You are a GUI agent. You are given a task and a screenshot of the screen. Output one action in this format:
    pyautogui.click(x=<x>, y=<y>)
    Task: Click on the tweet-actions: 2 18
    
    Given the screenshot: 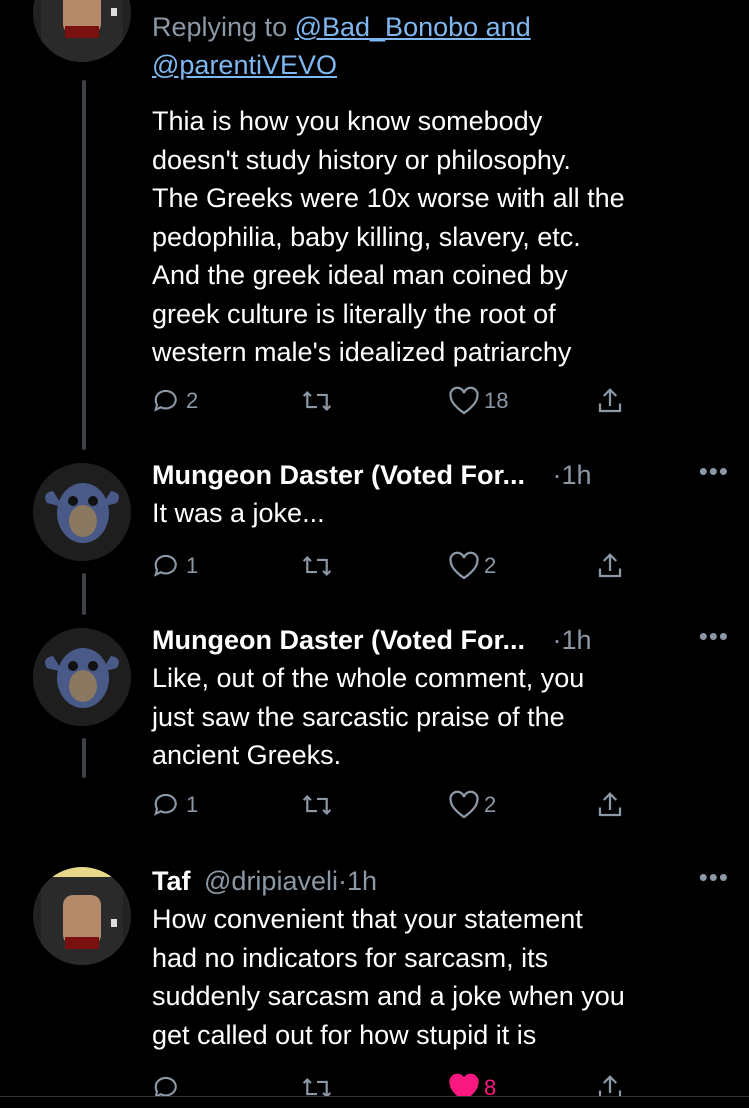 What is the action you would take?
    pyautogui.click(x=392, y=401)
    